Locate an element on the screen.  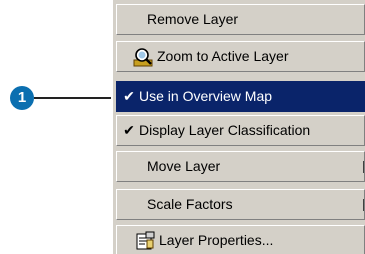
menu-item-display-layer-classification: ✔ Display Layer Classification is located at coordinates (240, 130).